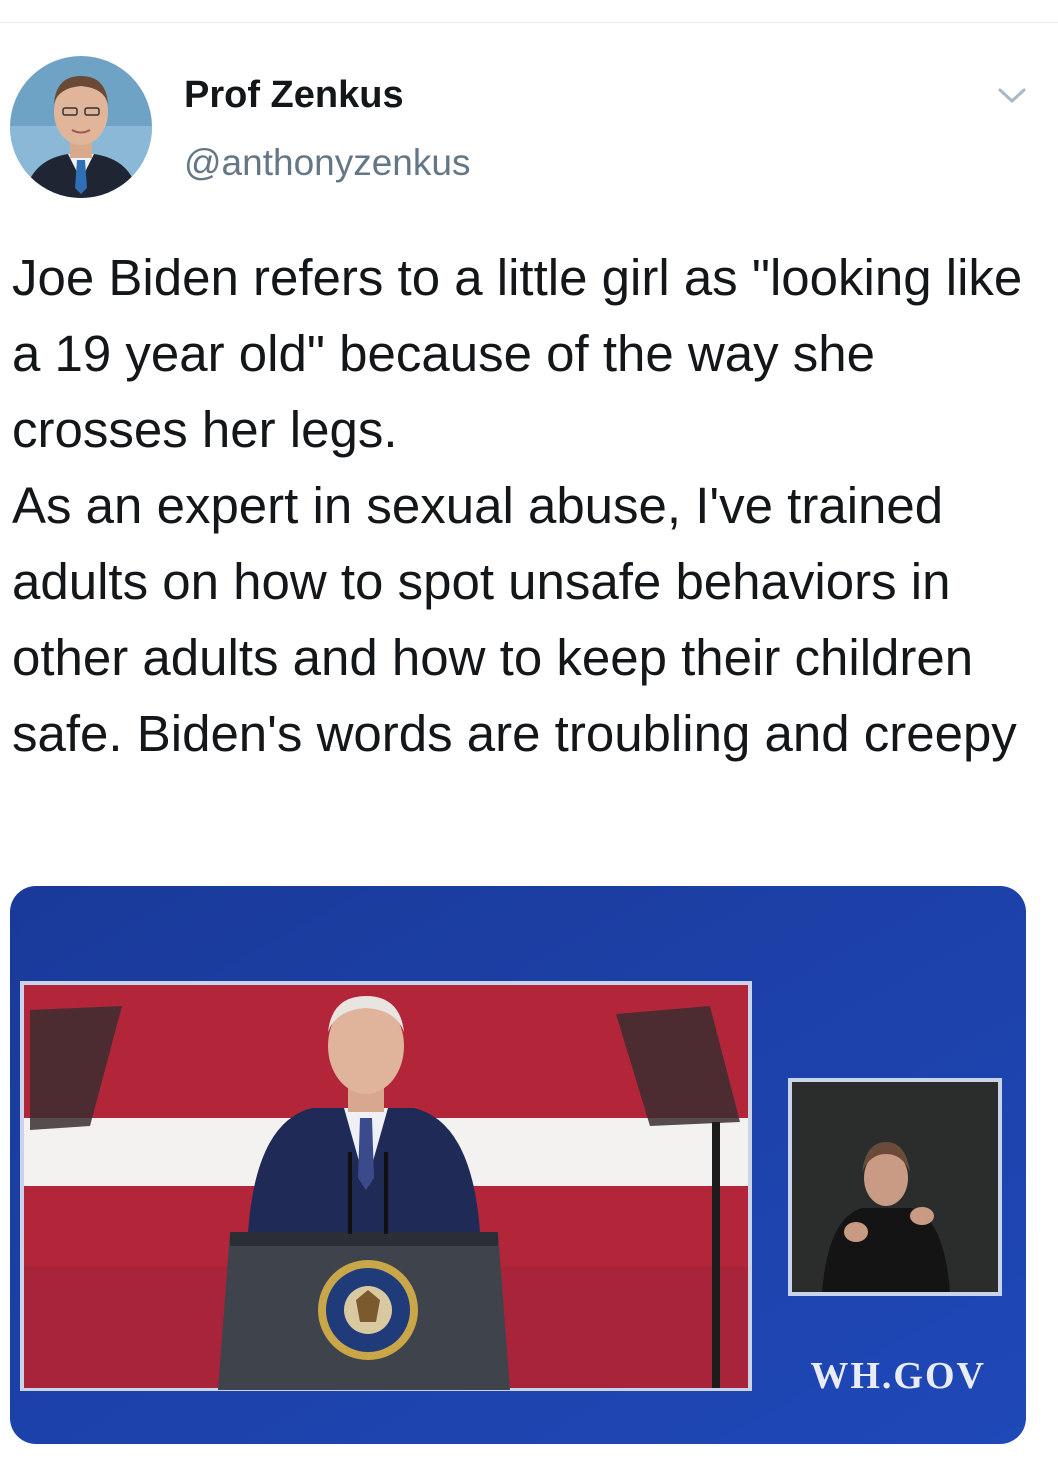 This screenshot has height=1461, width=1058. What do you see at coordinates (529, 22) in the screenshot?
I see `top-divider` at bounding box center [529, 22].